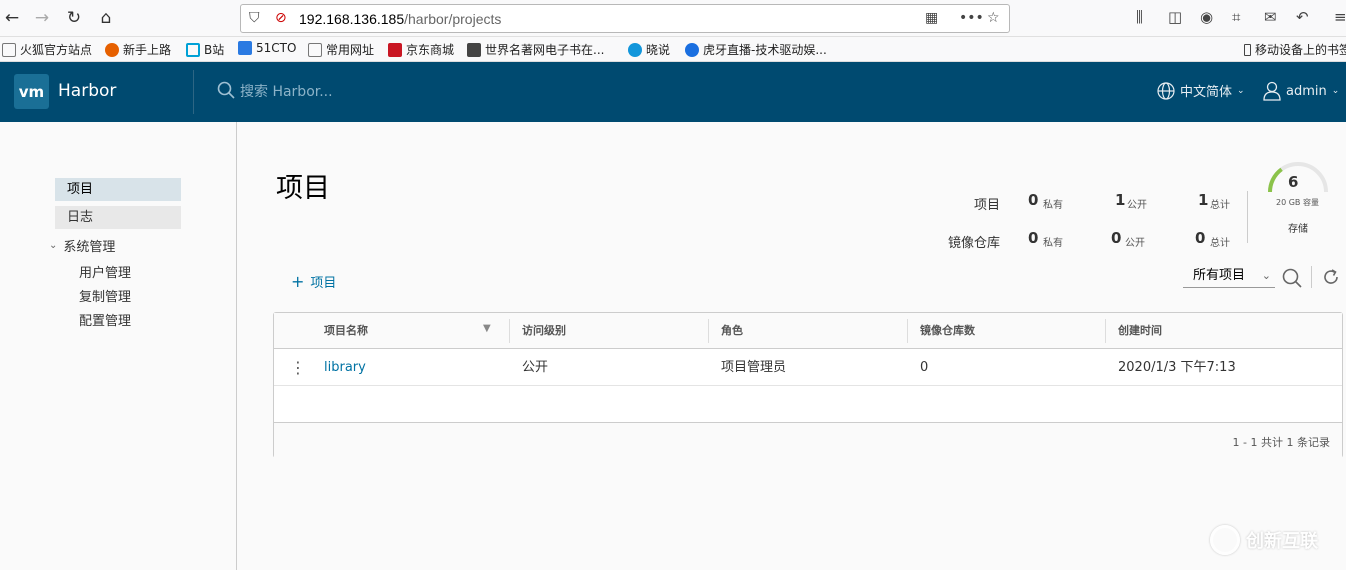  I want to click on access-level: 公开, so click(535, 367).